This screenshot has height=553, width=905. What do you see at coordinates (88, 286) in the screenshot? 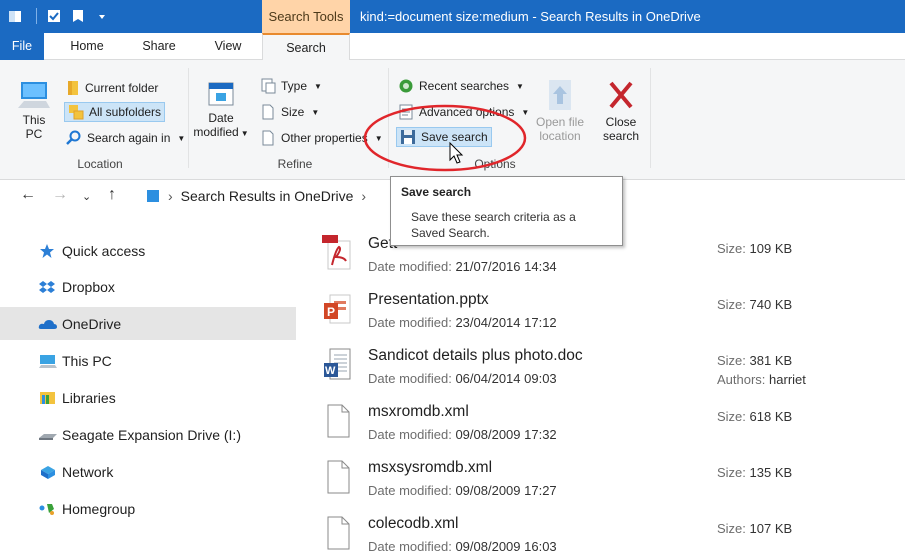
I see `sidebar-item-label: Dropbox` at bounding box center [88, 286].